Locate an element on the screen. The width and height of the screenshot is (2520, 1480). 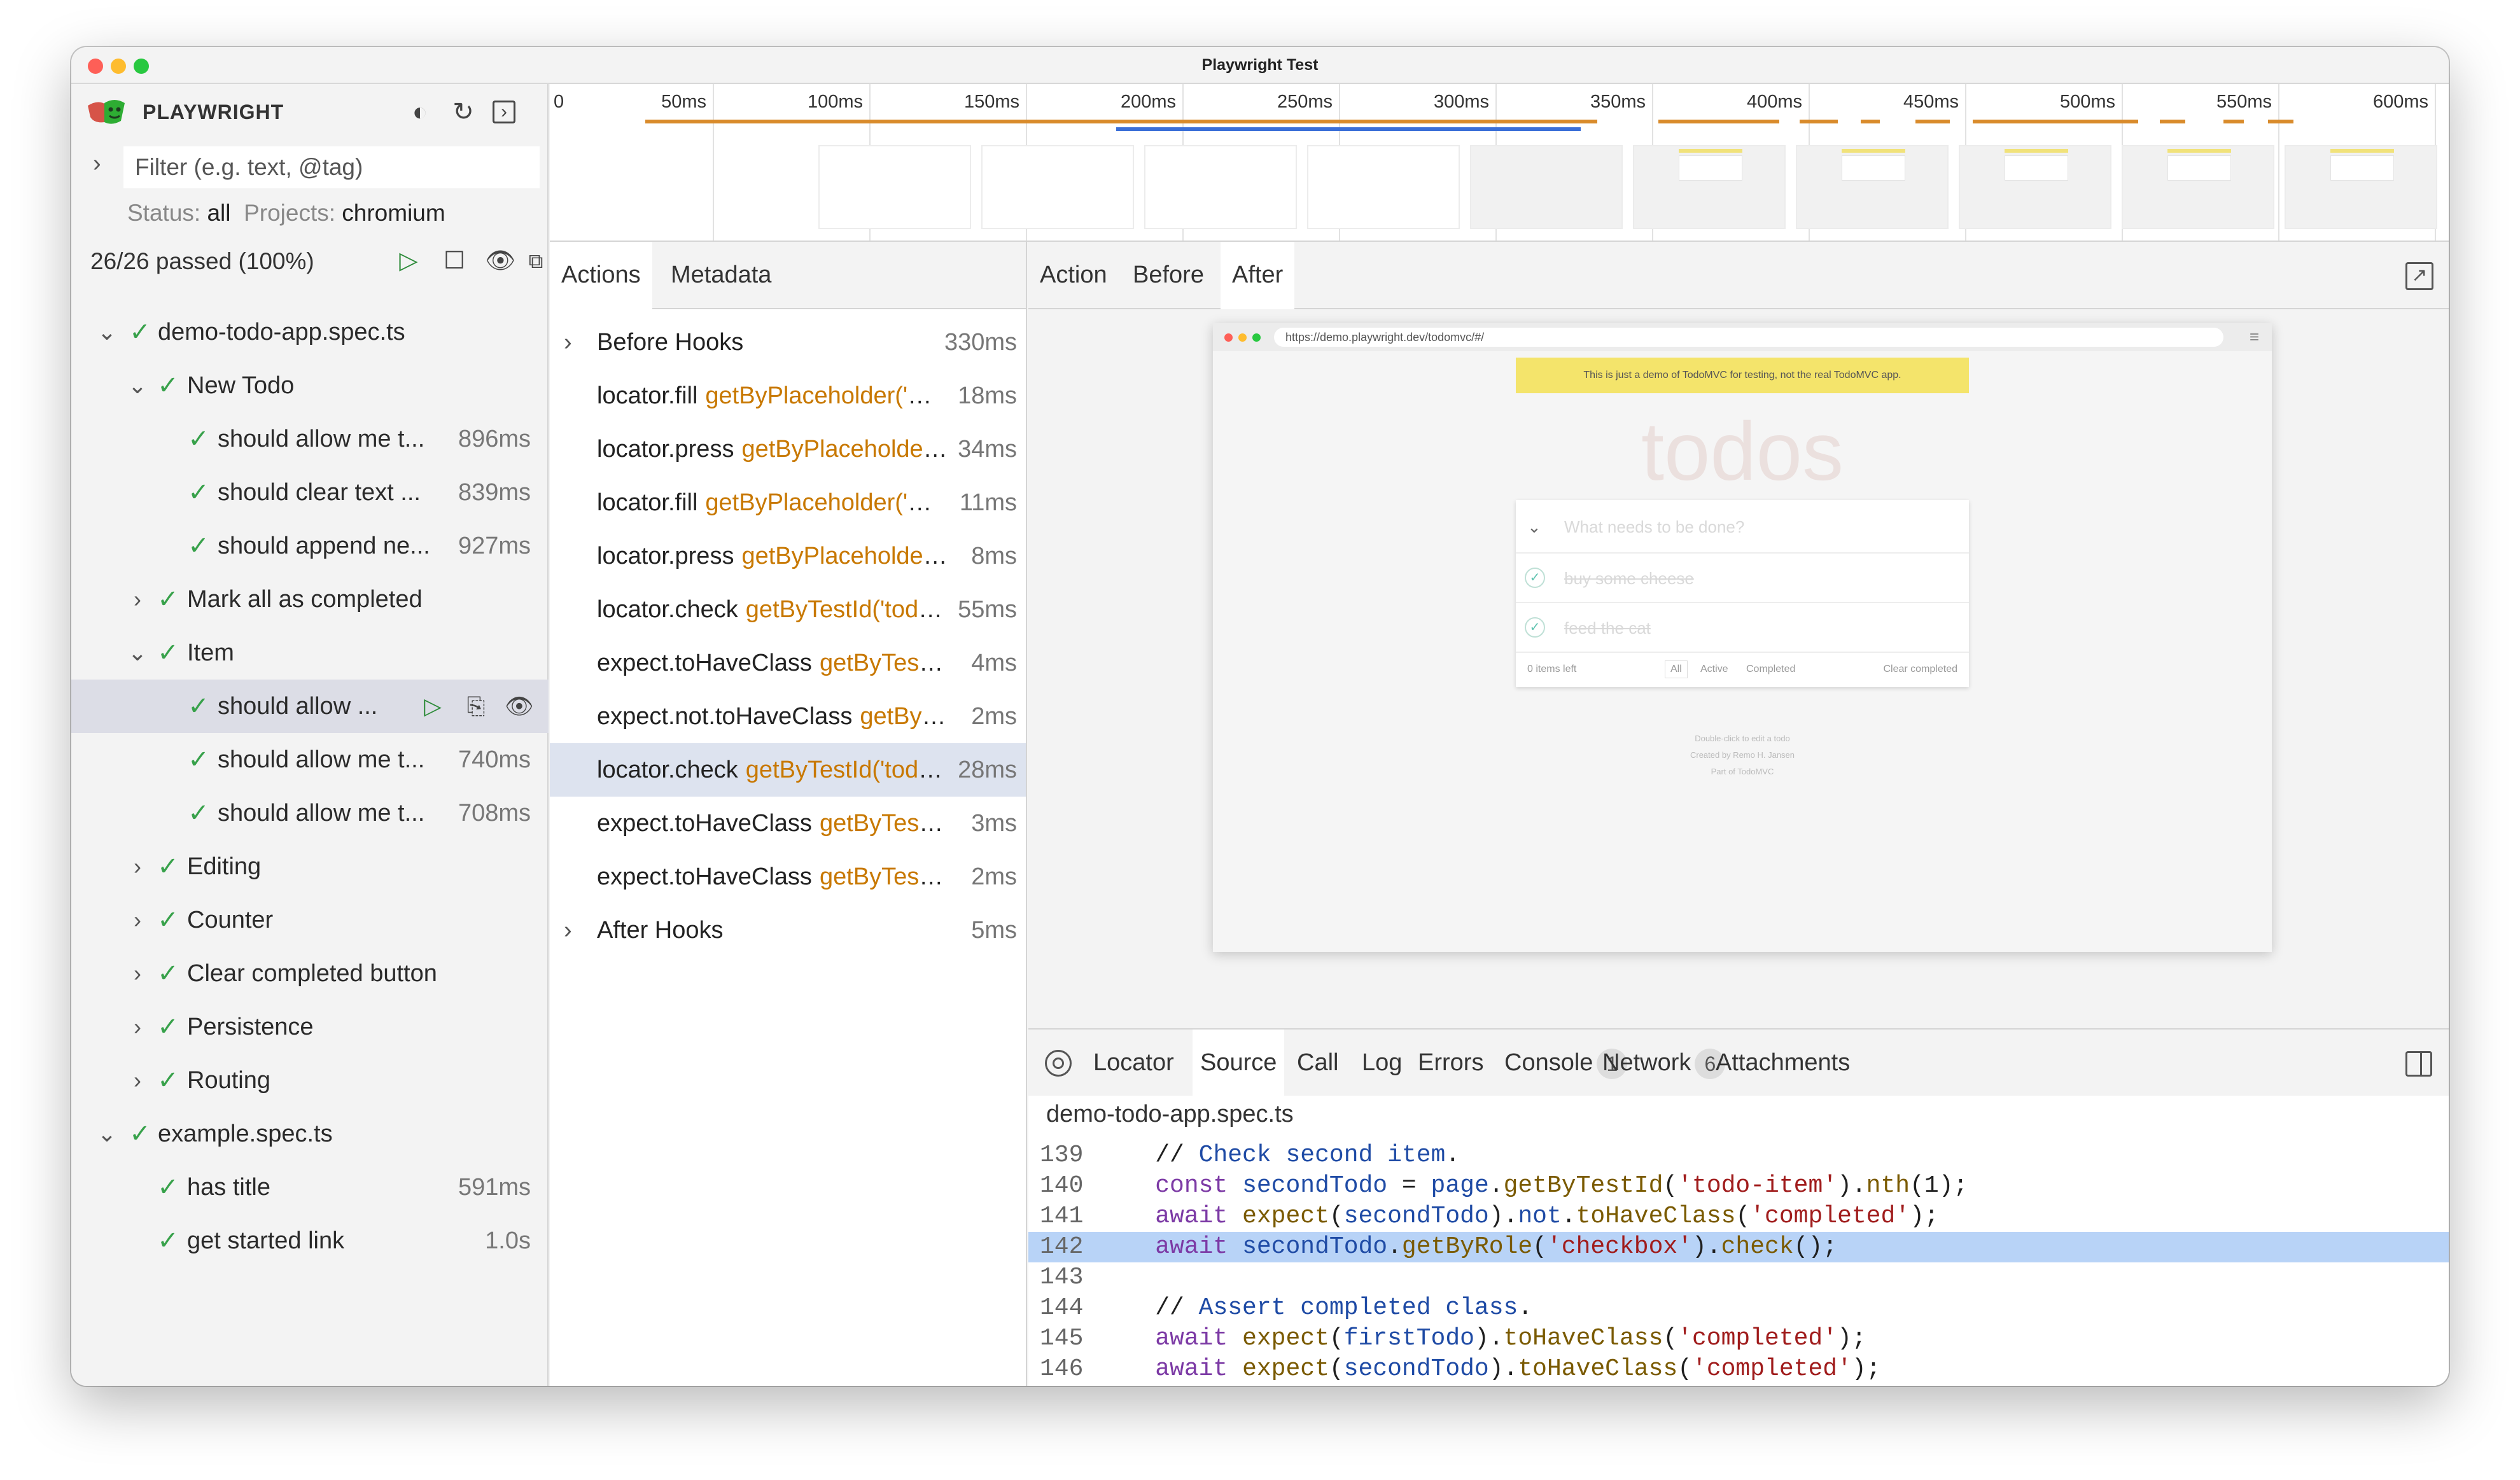
open-source-icon: ⎘ is located at coordinates (476, 707).